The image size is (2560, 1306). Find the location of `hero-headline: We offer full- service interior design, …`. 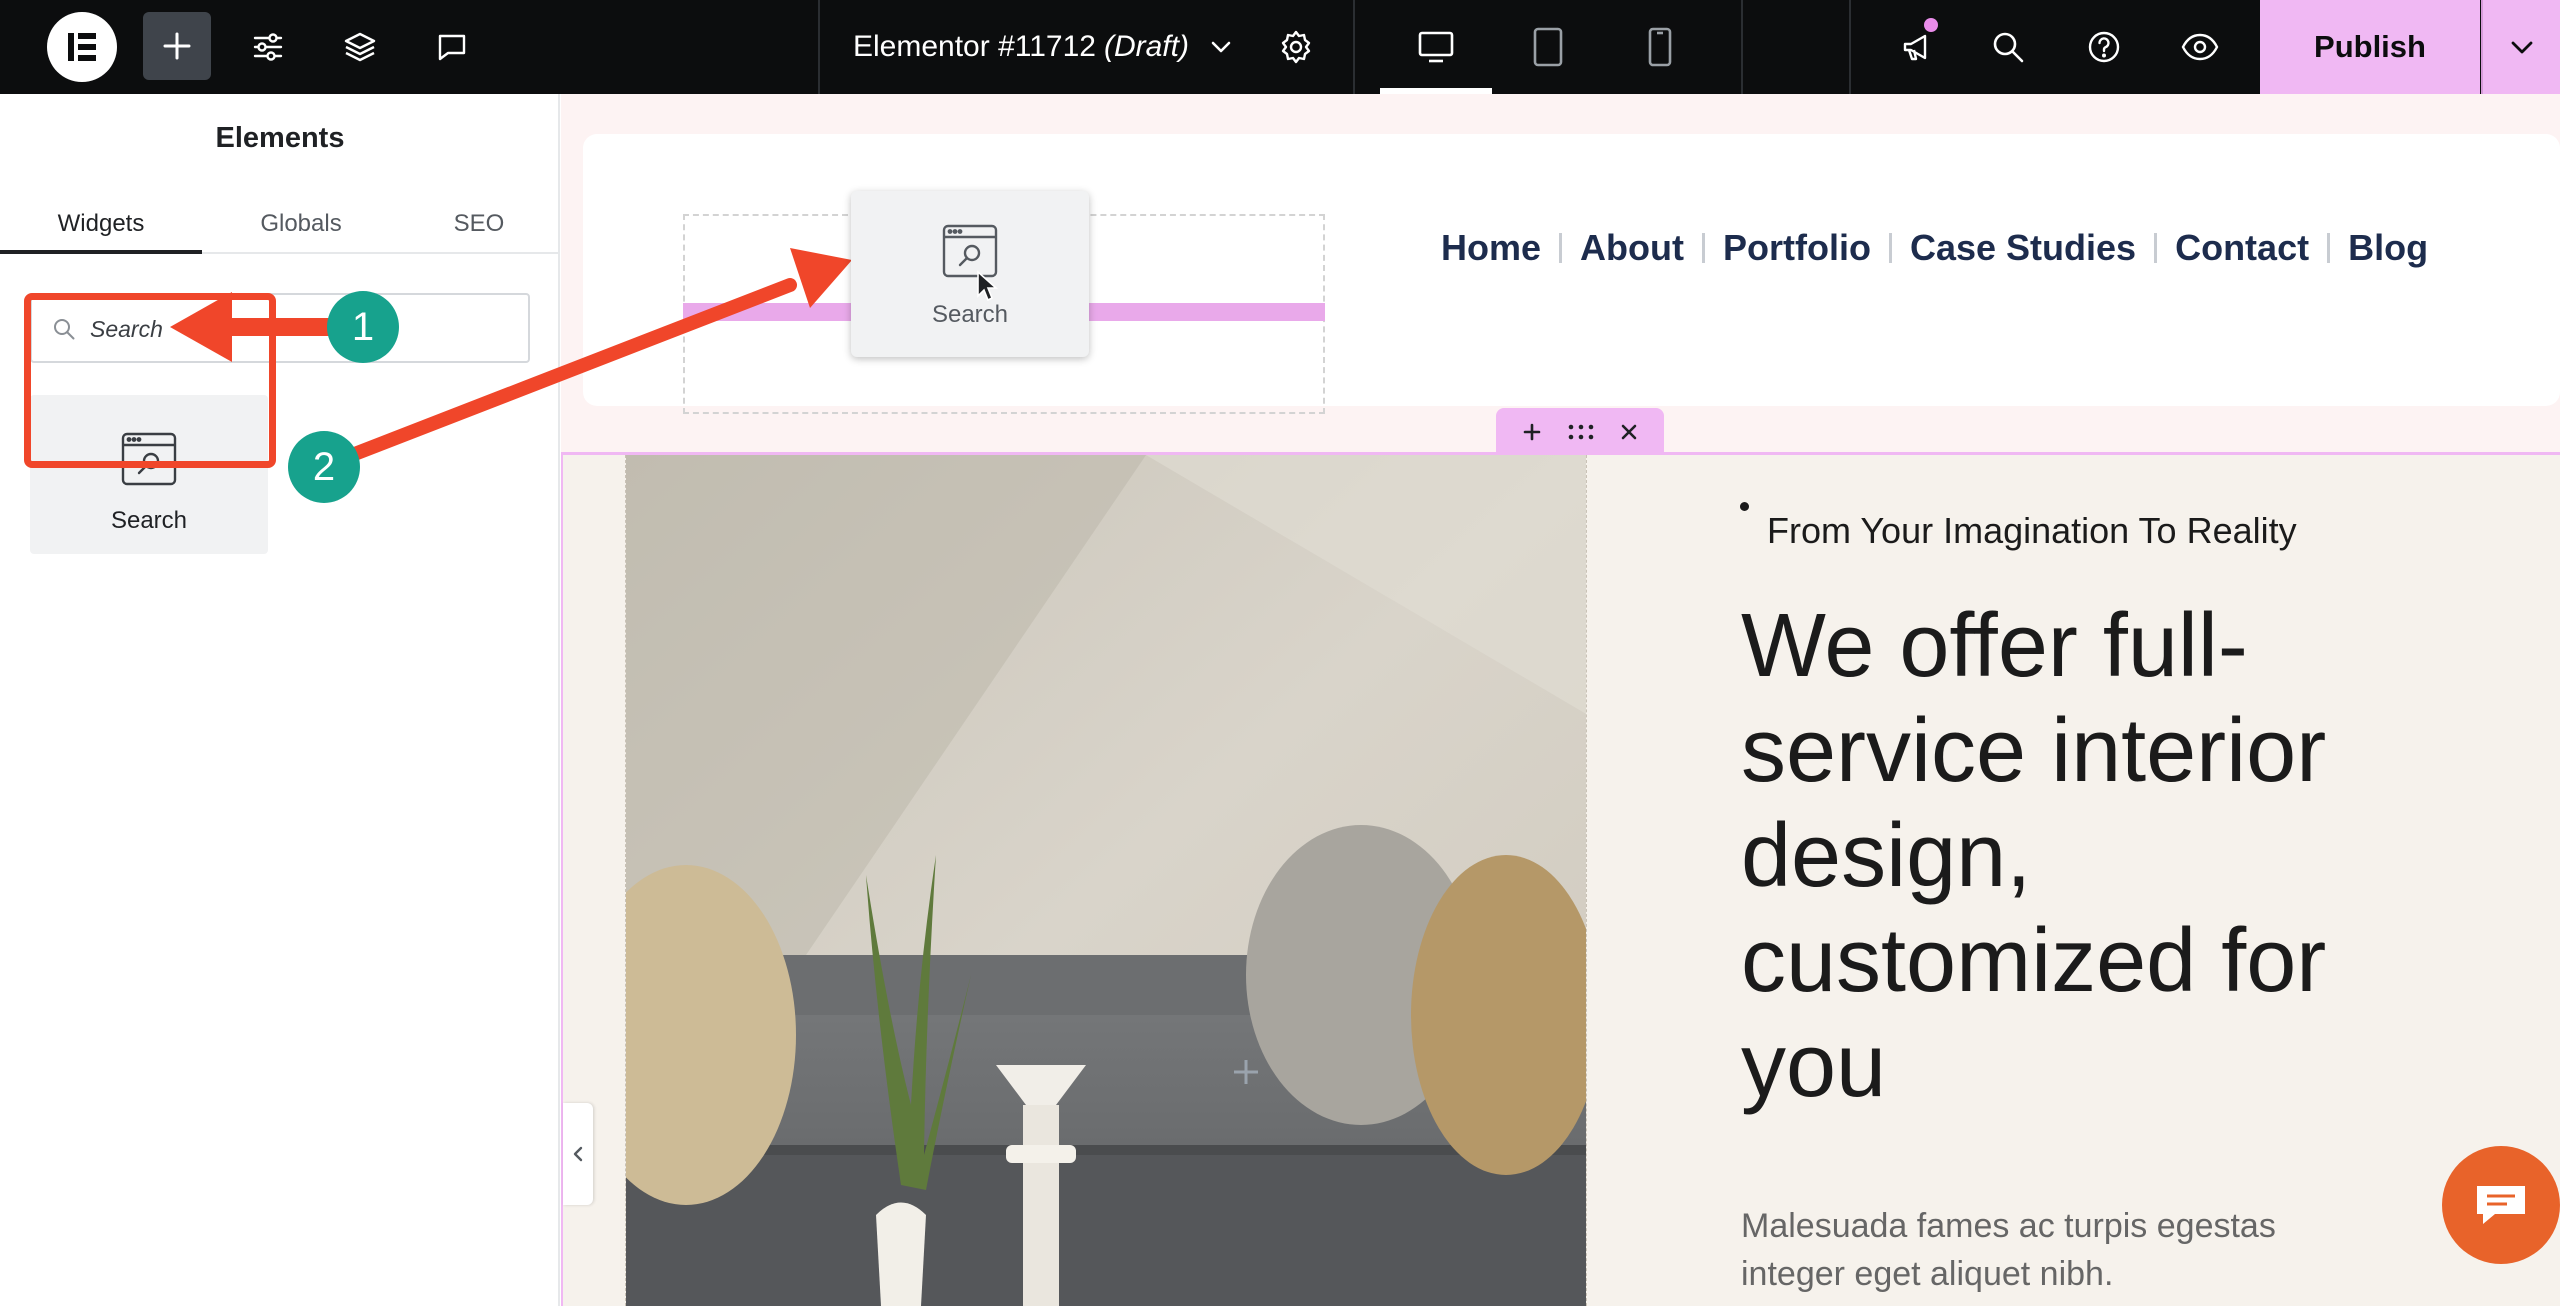

hero-headline: We offer full- service interior design, … is located at coordinates (2071, 856).